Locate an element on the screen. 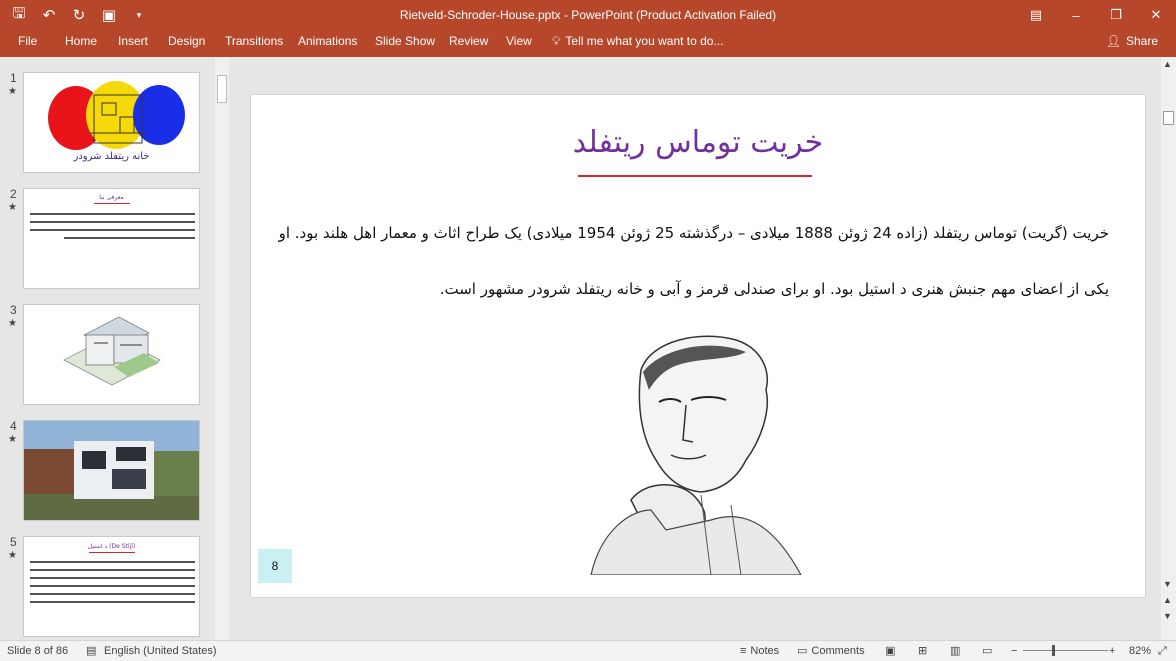  zoom-out-button: − is located at coordinates (1014, 651).